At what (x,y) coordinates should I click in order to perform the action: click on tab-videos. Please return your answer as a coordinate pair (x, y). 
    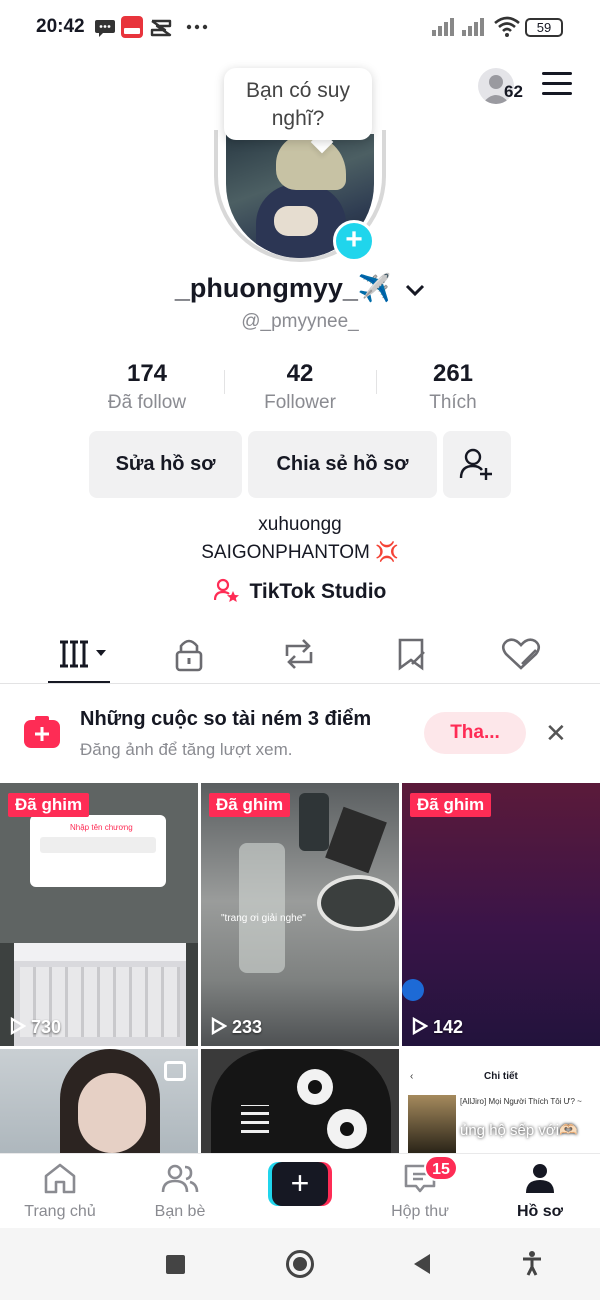
    Looking at the image, I should click on (82, 656).